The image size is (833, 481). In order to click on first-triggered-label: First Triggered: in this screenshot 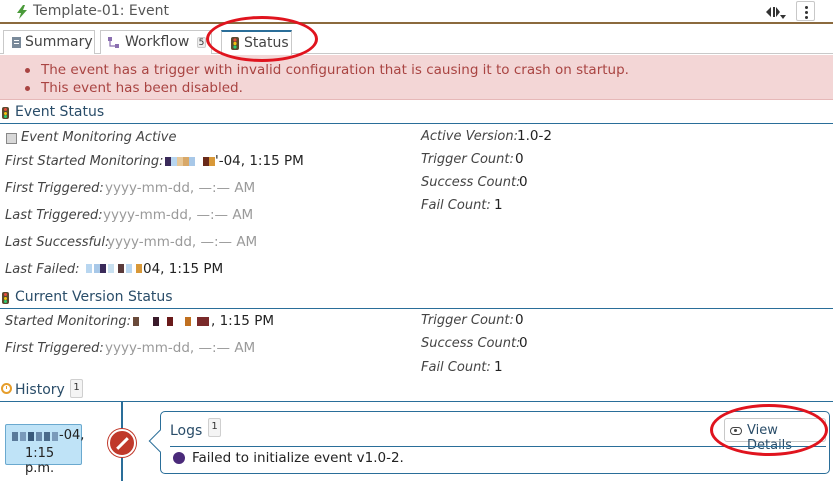, I will do `click(54, 188)`.